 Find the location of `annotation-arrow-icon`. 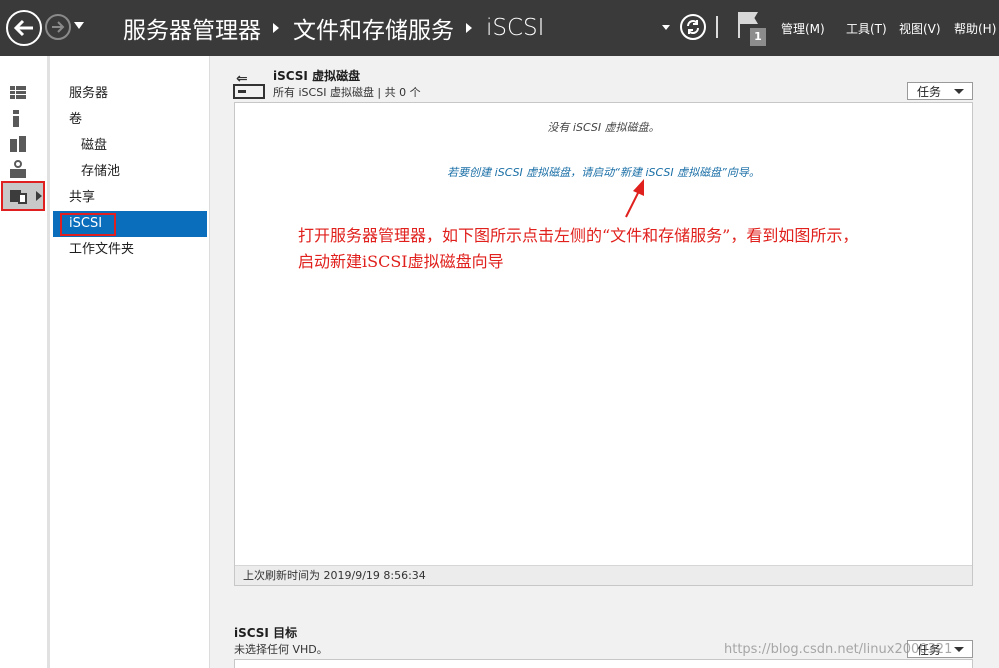

annotation-arrow-icon is located at coordinates (634, 198).